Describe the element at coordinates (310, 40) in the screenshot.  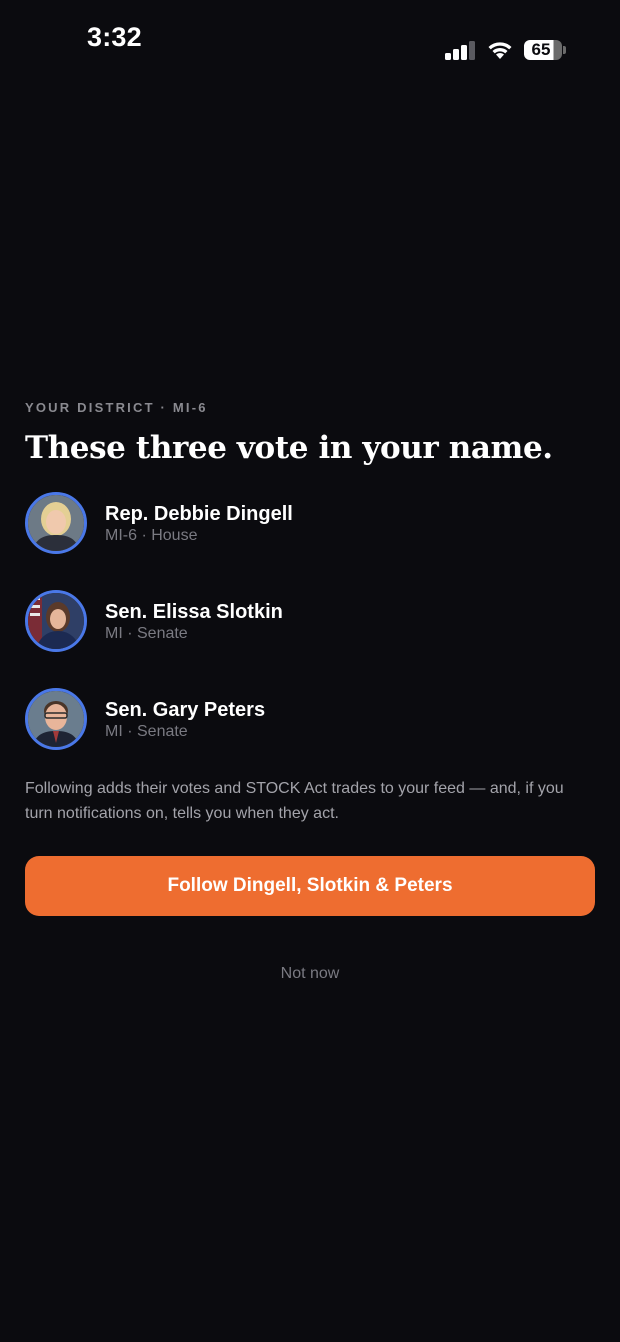
I see `status-bar: 3:32 65` at that location.